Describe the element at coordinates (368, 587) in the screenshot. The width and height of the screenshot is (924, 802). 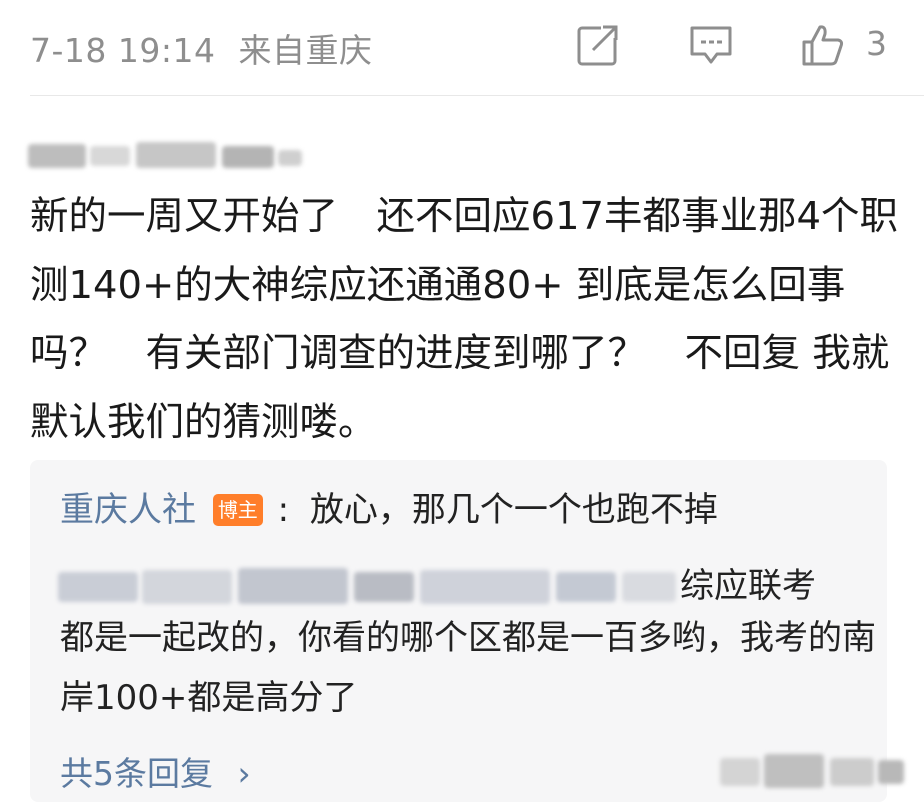
I see `blurred-reply-segment` at that location.